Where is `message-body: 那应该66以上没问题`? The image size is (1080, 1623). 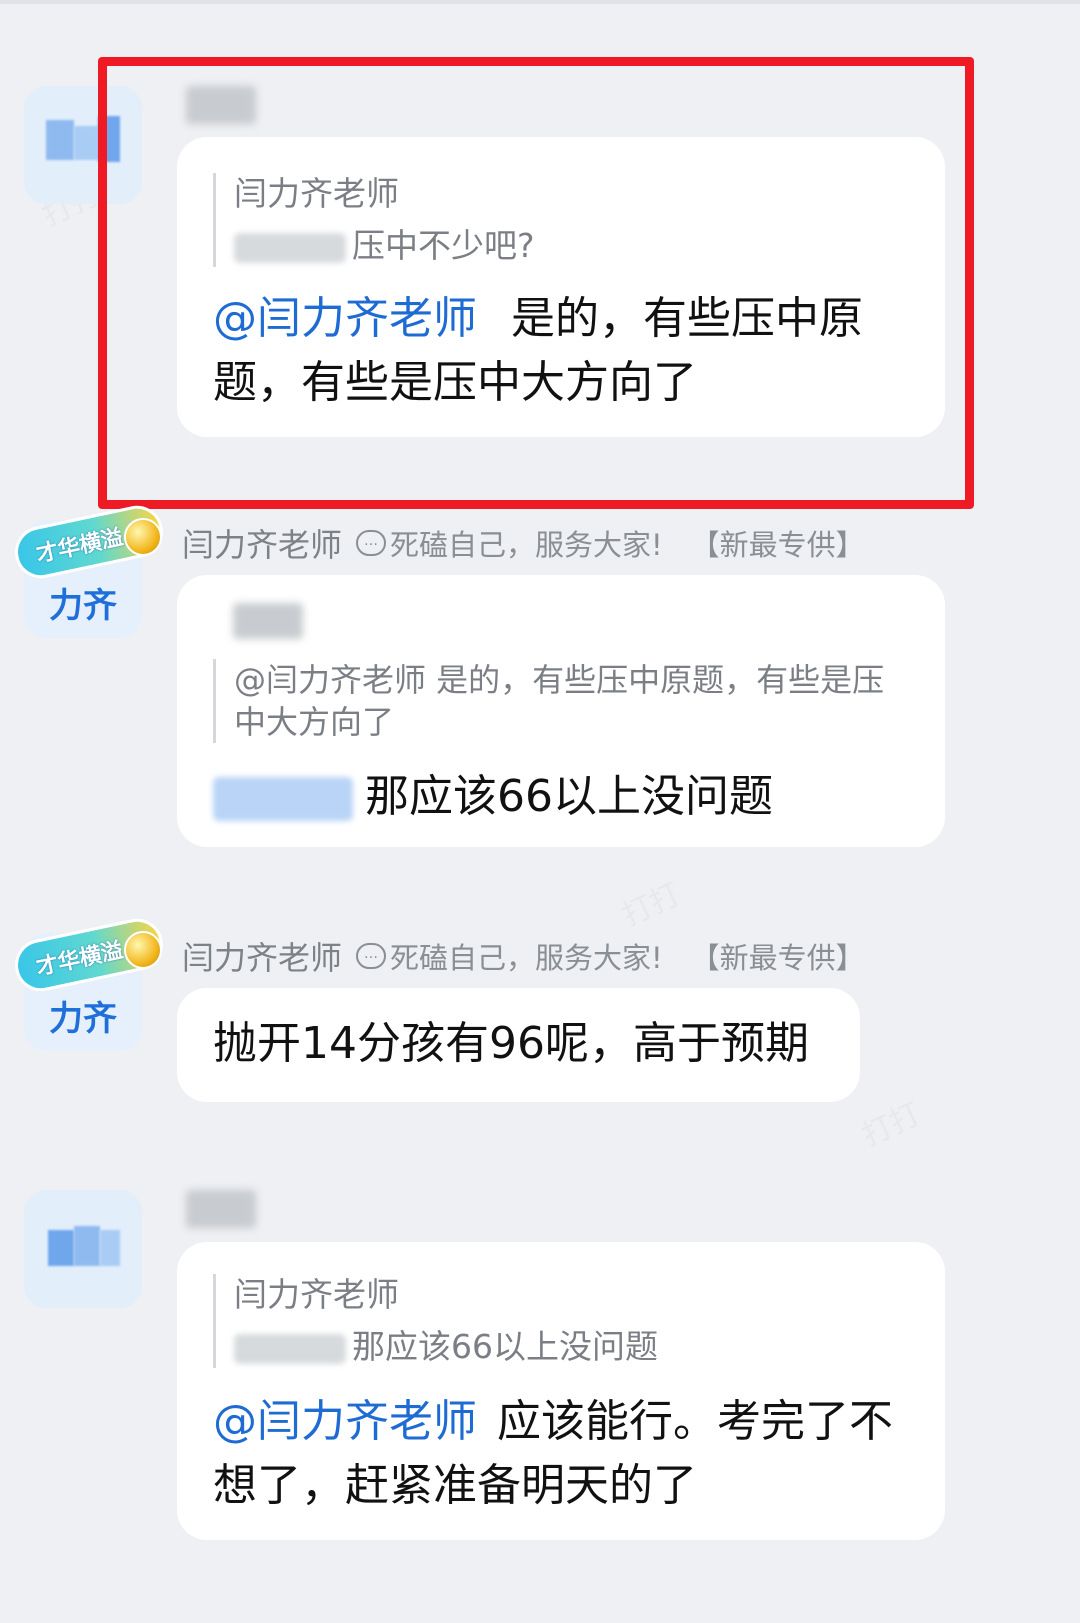 message-body: 那应该66以上没问题 is located at coordinates (569, 796).